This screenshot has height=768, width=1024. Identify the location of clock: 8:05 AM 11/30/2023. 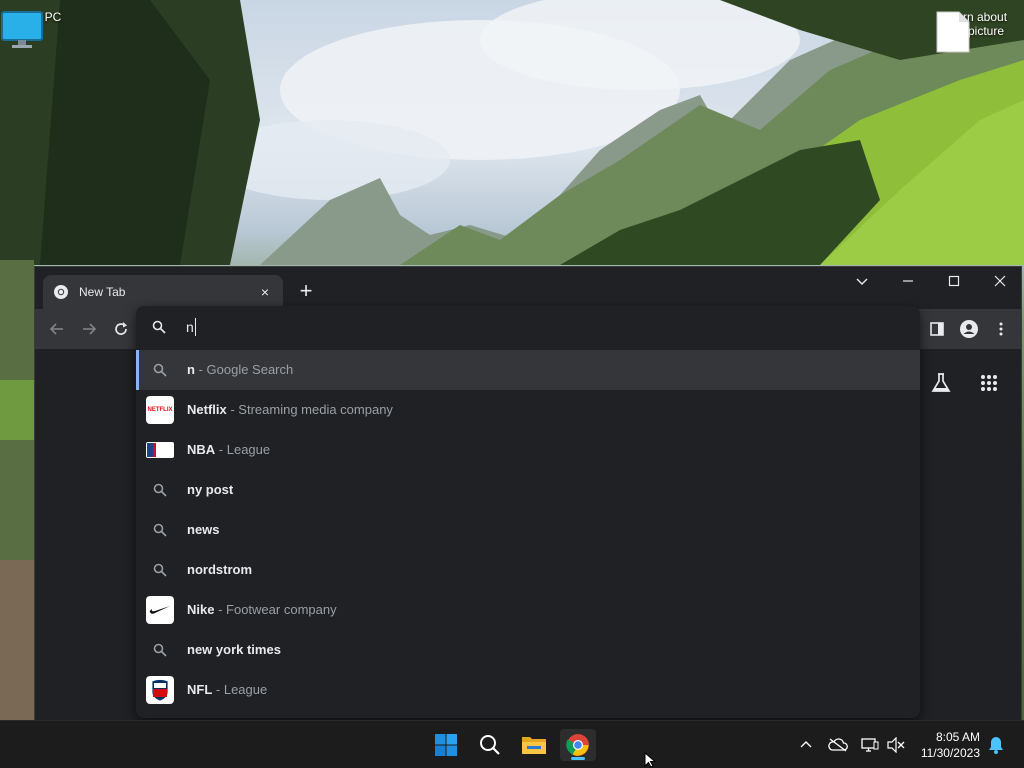
(930, 745).